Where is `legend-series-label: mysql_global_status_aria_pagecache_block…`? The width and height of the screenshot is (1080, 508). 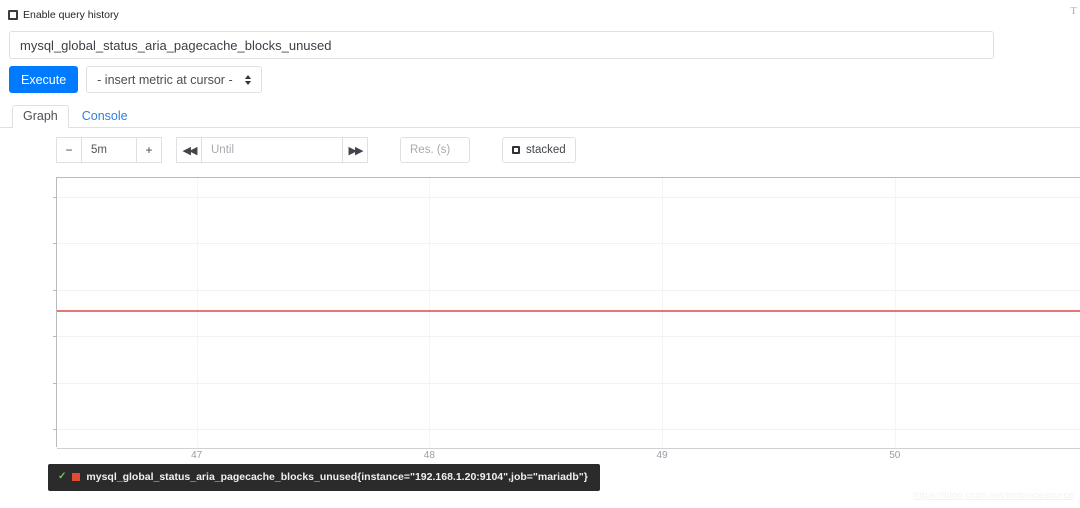 legend-series-label: mysql_global_status_aria_pagecache_block… is located at coordinates (337, 477).